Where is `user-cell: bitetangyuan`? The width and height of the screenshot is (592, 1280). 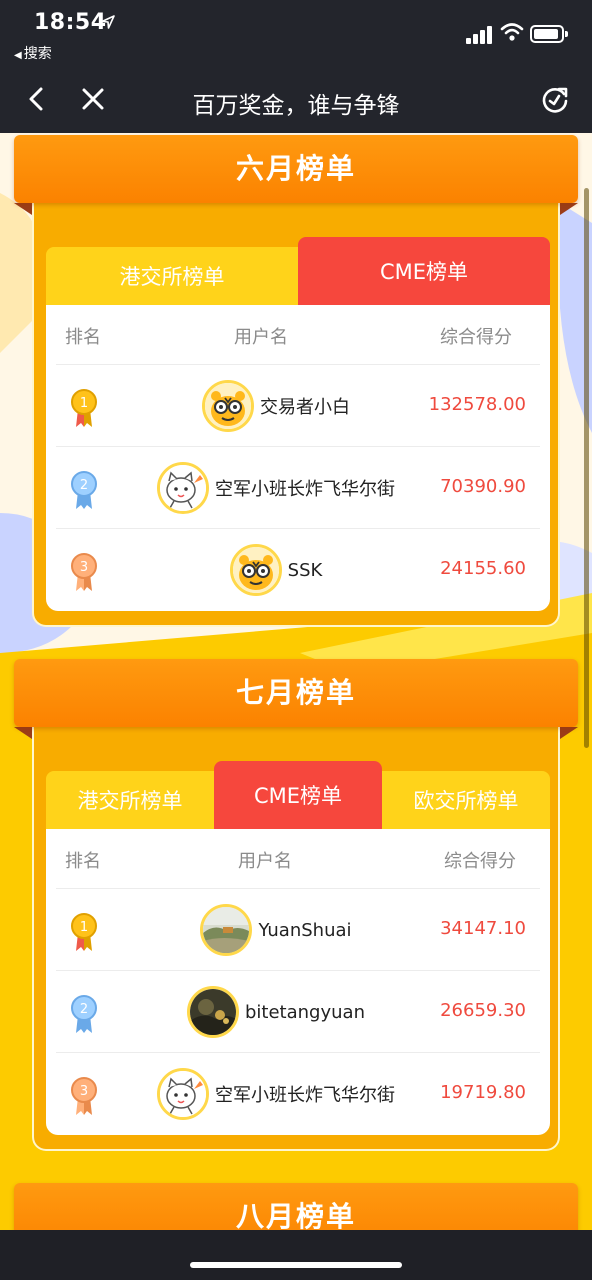 user-cell: bitetangyuan is located at coordinates (276, 1012).